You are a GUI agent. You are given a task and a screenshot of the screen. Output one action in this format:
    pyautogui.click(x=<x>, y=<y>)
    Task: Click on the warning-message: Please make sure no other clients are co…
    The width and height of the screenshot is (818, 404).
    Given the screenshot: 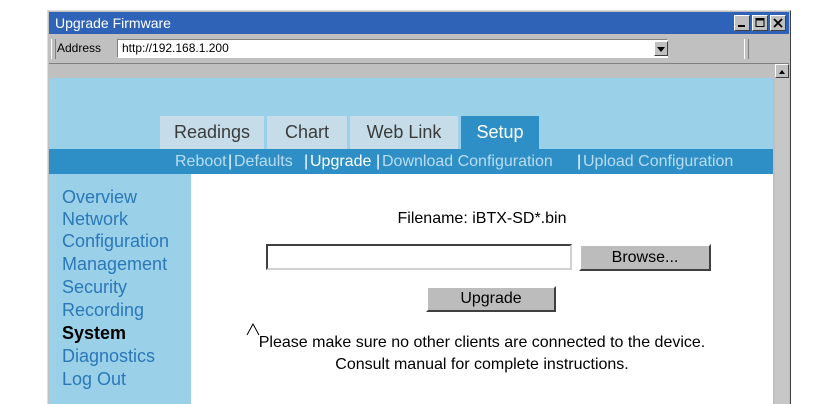 What is the action you would take?
    pyautogui.click(x=482, y=342)
    